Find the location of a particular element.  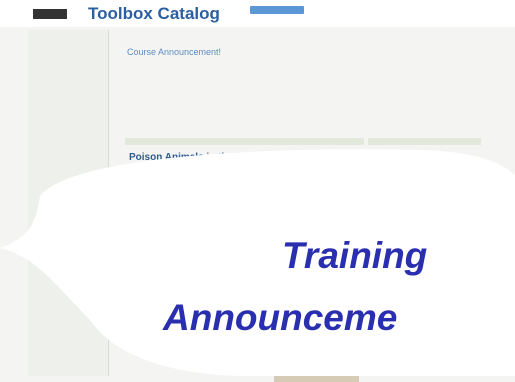

sidebar-nav is located at coordinates (68, 203).